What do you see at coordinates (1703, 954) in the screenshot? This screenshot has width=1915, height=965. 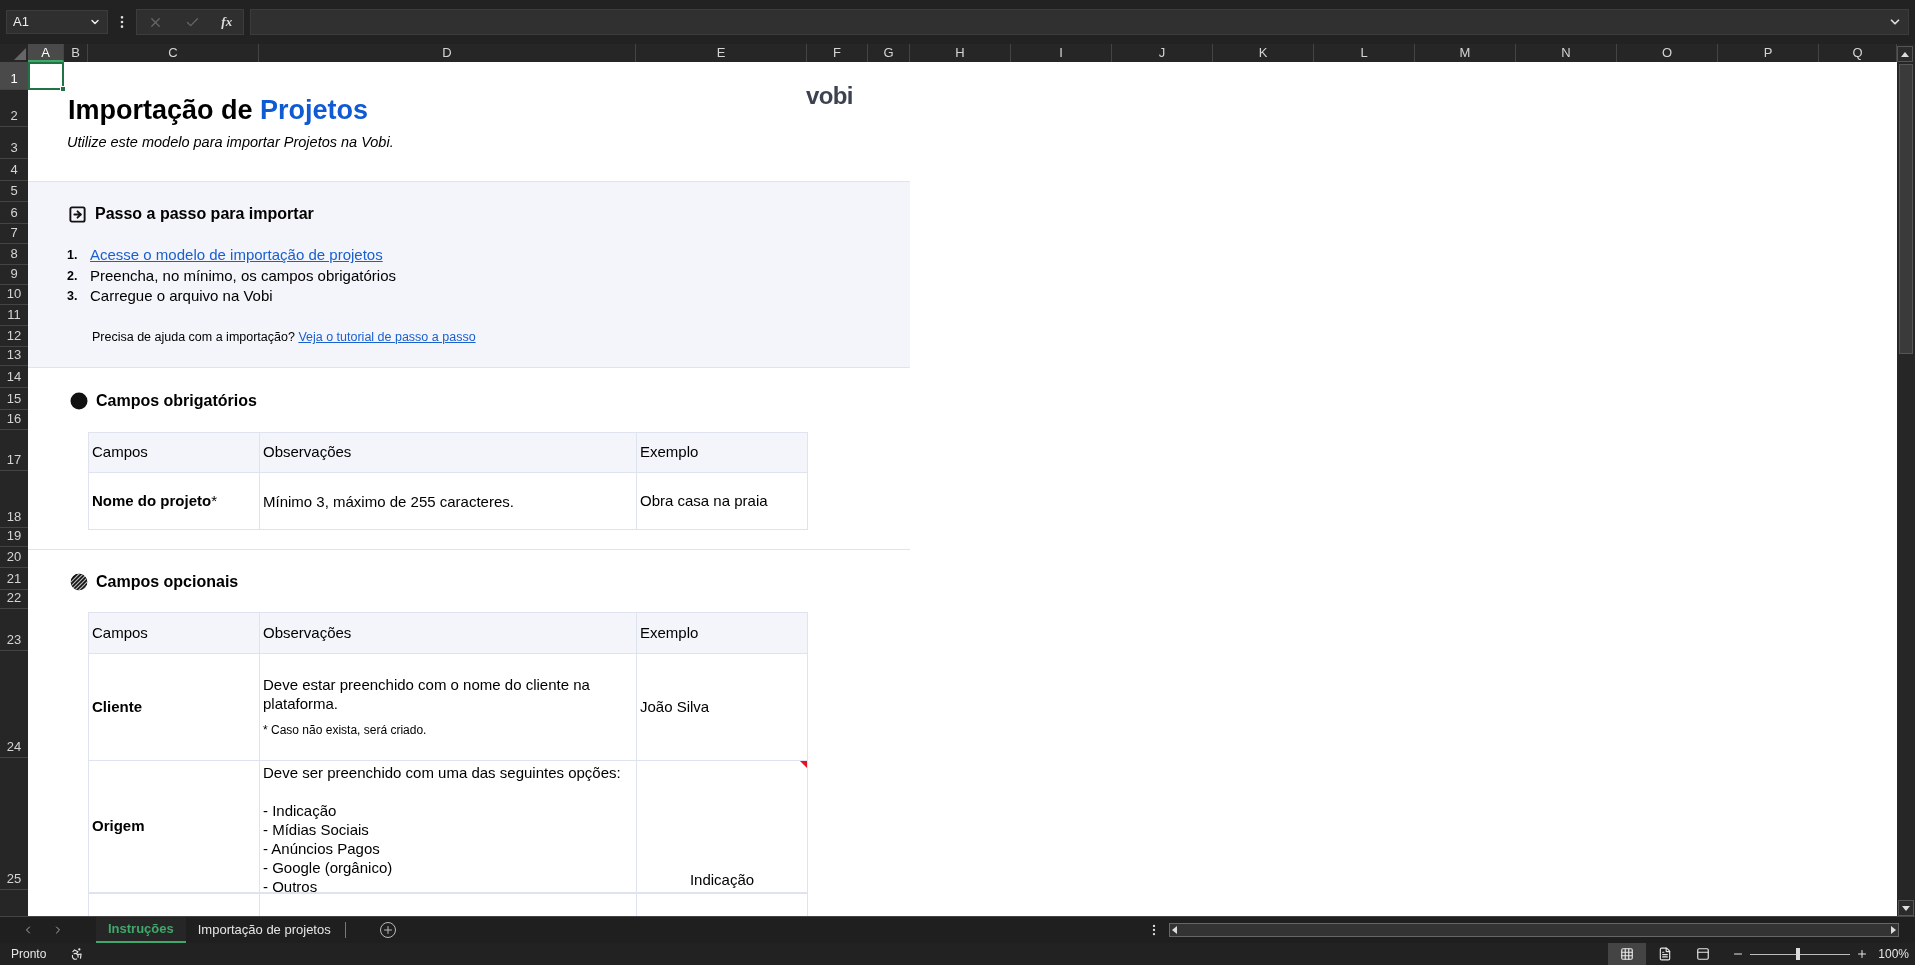 I see `panel-icon` at bounding box center [1703, 954].